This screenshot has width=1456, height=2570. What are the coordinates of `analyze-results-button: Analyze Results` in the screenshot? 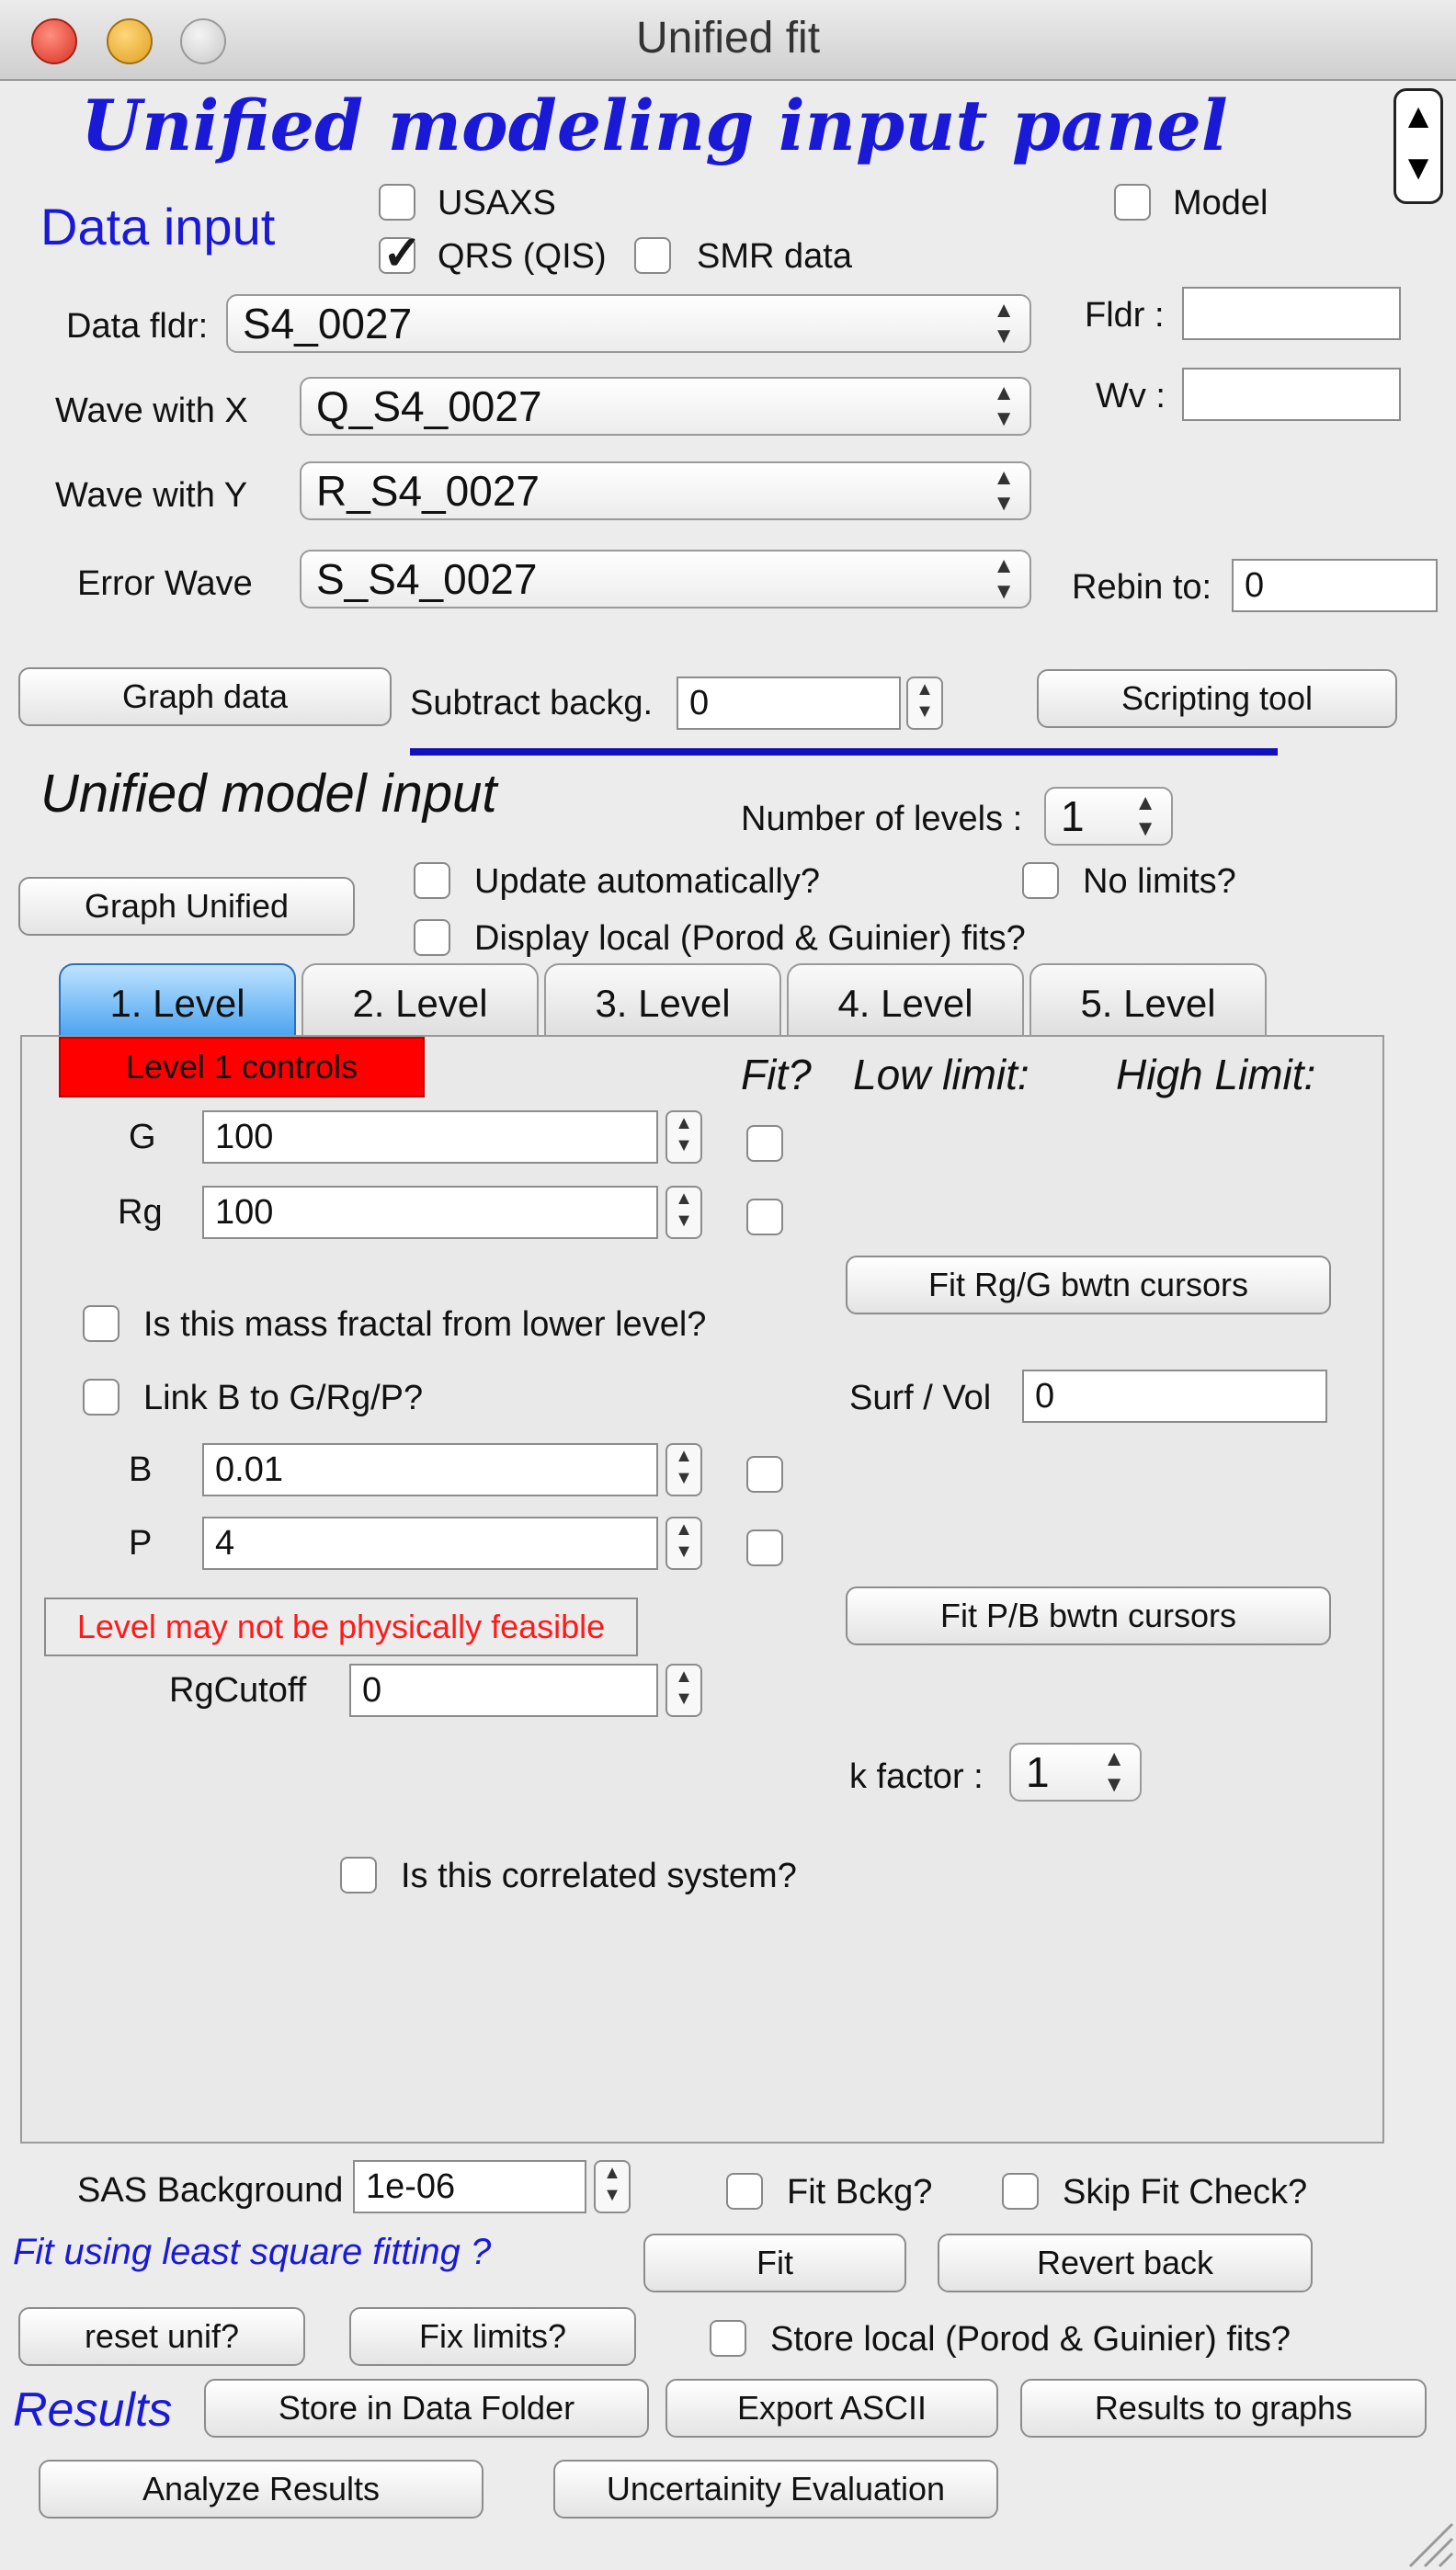 It's located at (261, 2489).